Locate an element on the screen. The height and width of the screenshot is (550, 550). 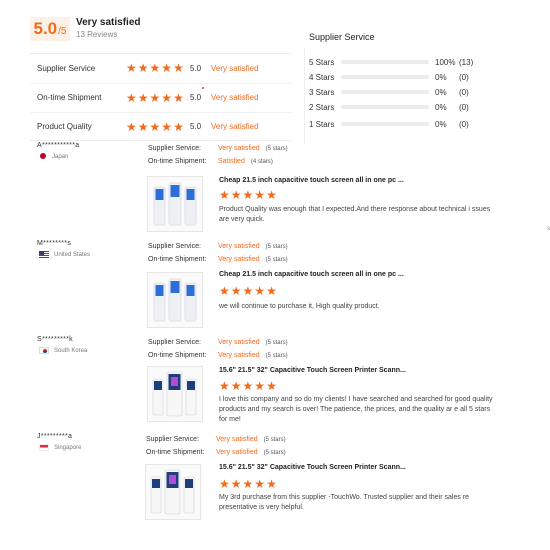
reviews-count: 13 Reviews is located at coordinates (97, 34).